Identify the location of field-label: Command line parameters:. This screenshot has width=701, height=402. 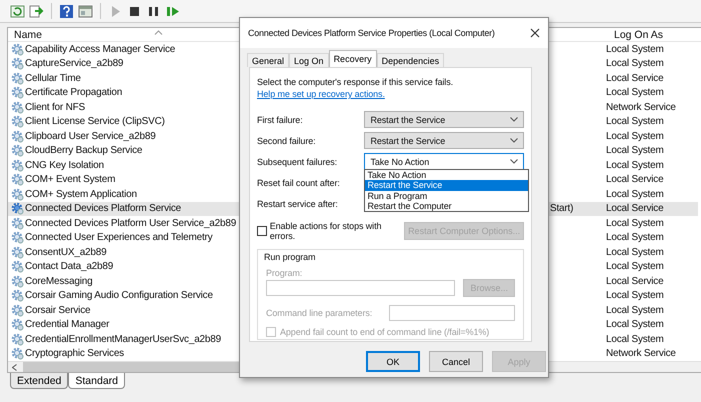
(319, 313).